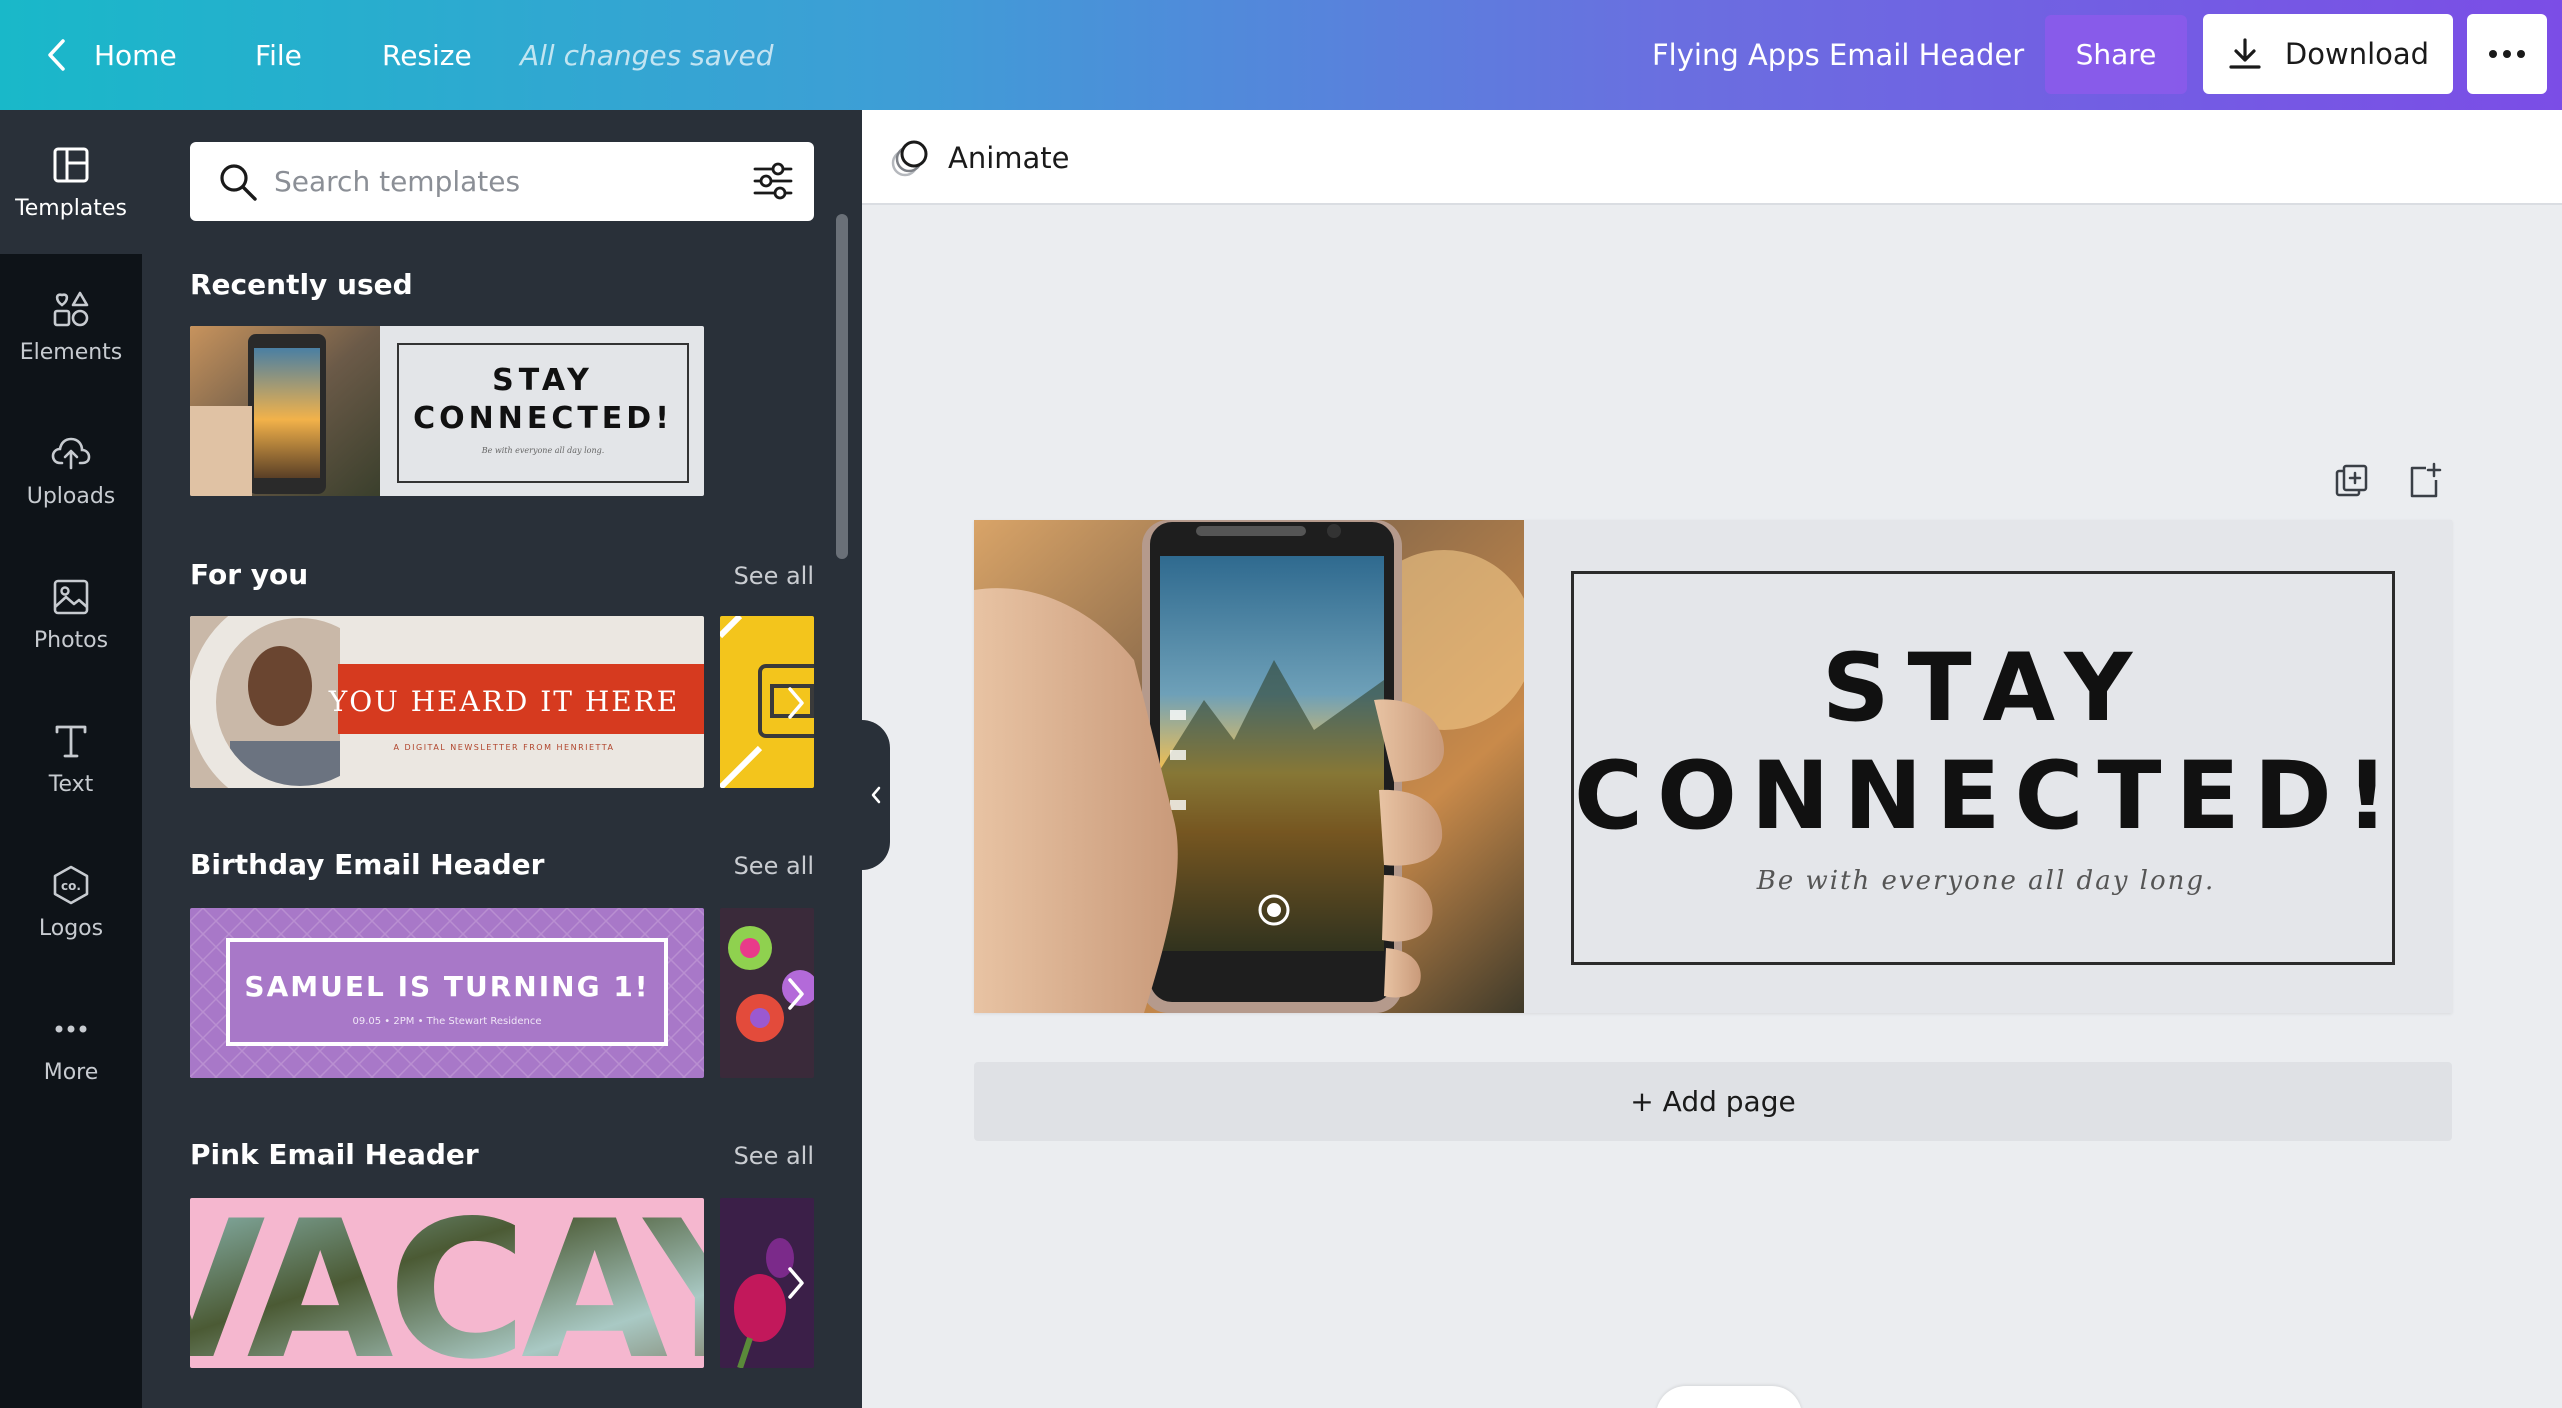 The image size is (2562, 1408). What do you see at coordinates (71, 784) in the screenshot?
I see `rail-label: Text` at bounding box center [71, 784].